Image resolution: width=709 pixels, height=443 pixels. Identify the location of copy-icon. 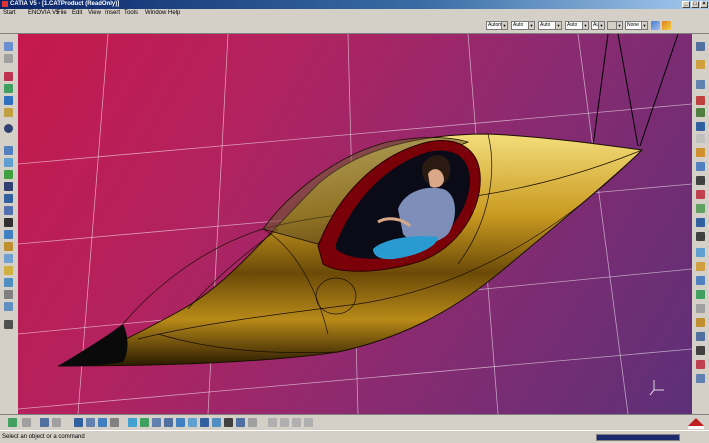
(284, 422).